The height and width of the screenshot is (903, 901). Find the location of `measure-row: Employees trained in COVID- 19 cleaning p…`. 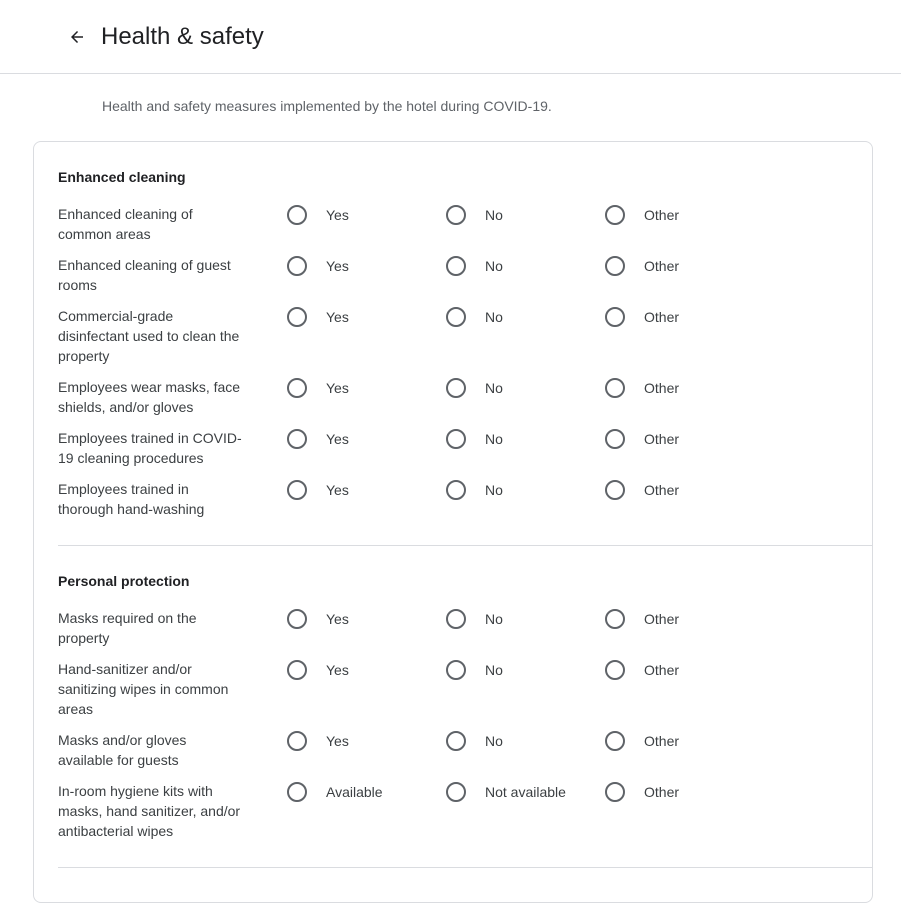

measure-row: Employees trained in COVID- 19 cleaning p… is located at coordinates (465, 448).